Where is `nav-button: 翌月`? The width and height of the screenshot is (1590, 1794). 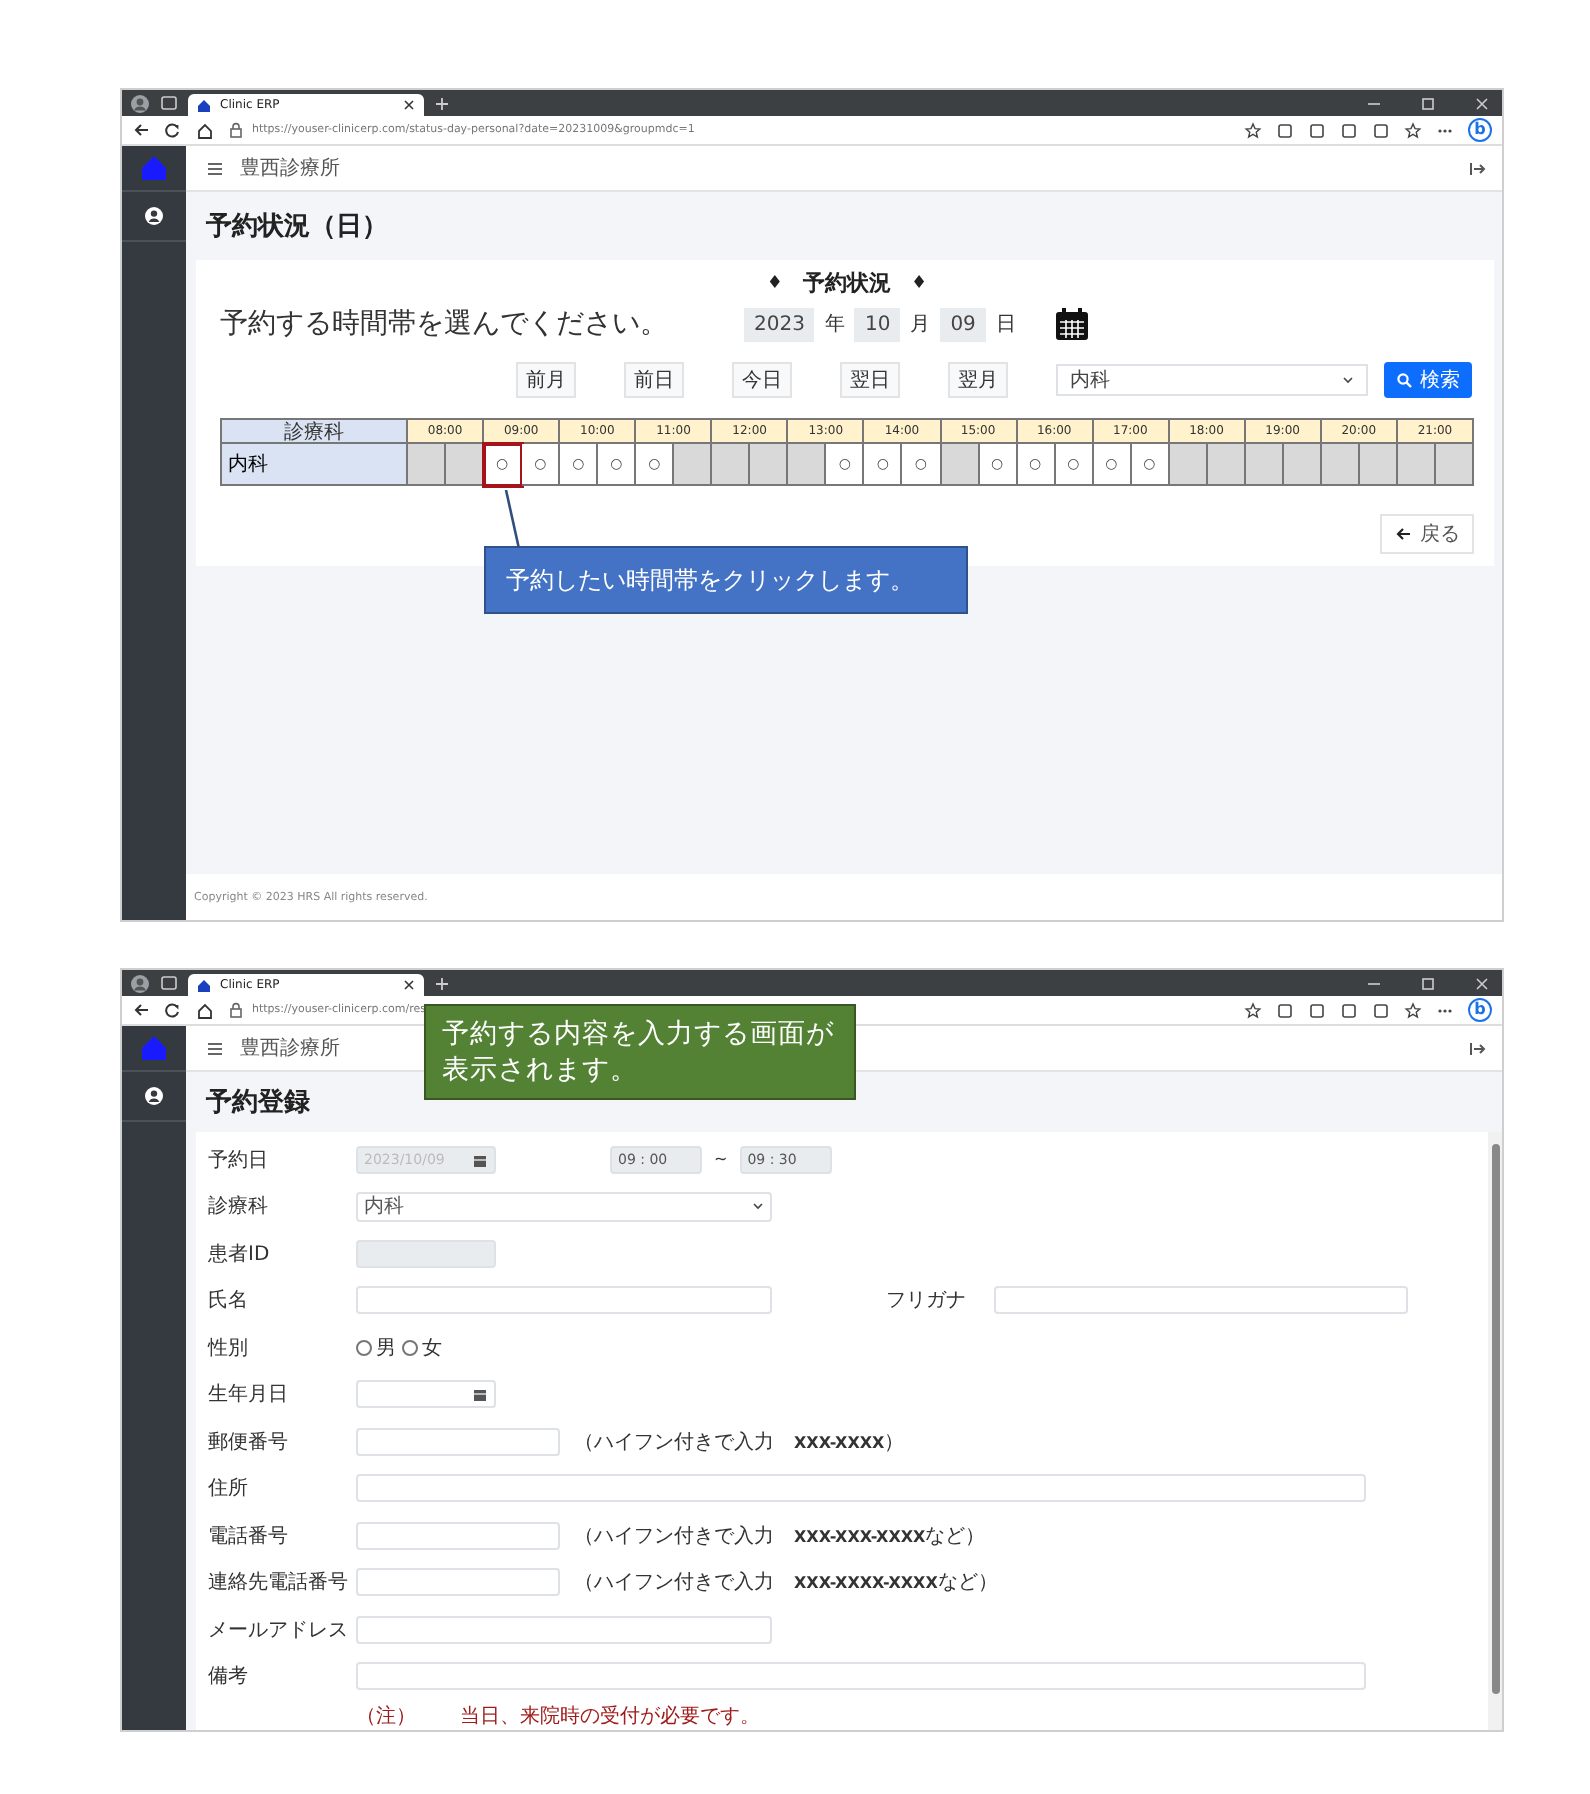 nav-button: 翌月 is located at coordinates (978, 380).